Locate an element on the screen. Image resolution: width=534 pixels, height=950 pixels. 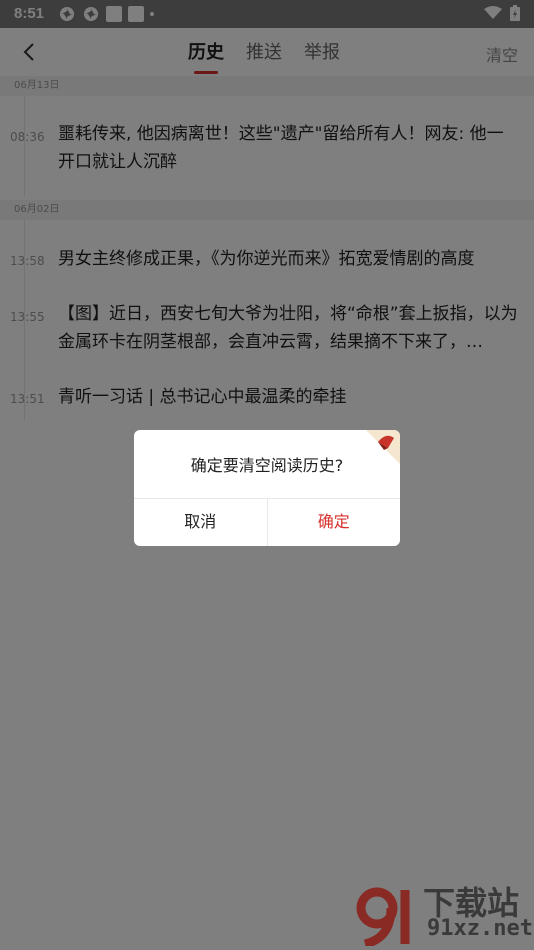
dialog-buttons: 取消 确定 is located at coordinates (267, 522).